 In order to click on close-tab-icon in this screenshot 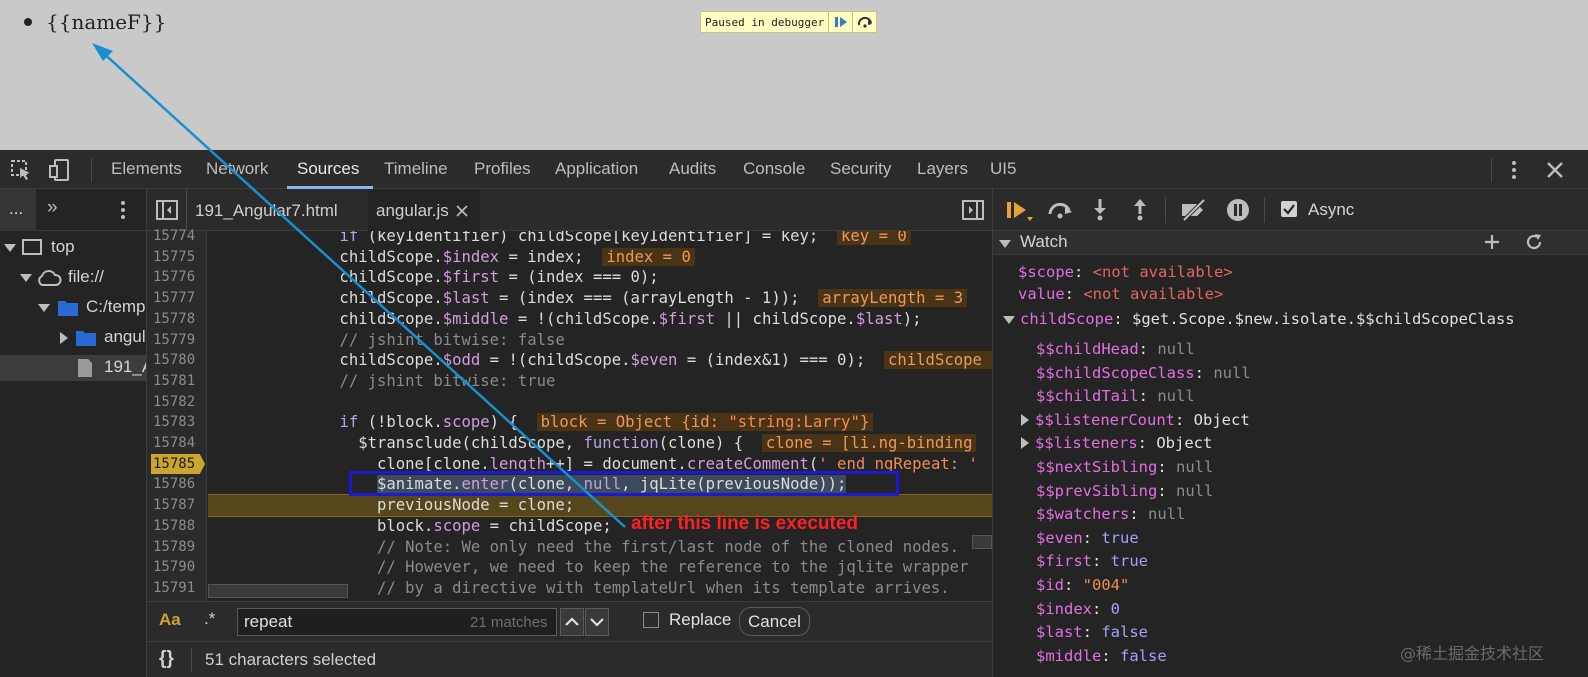, I will do `click(462, 213)`.